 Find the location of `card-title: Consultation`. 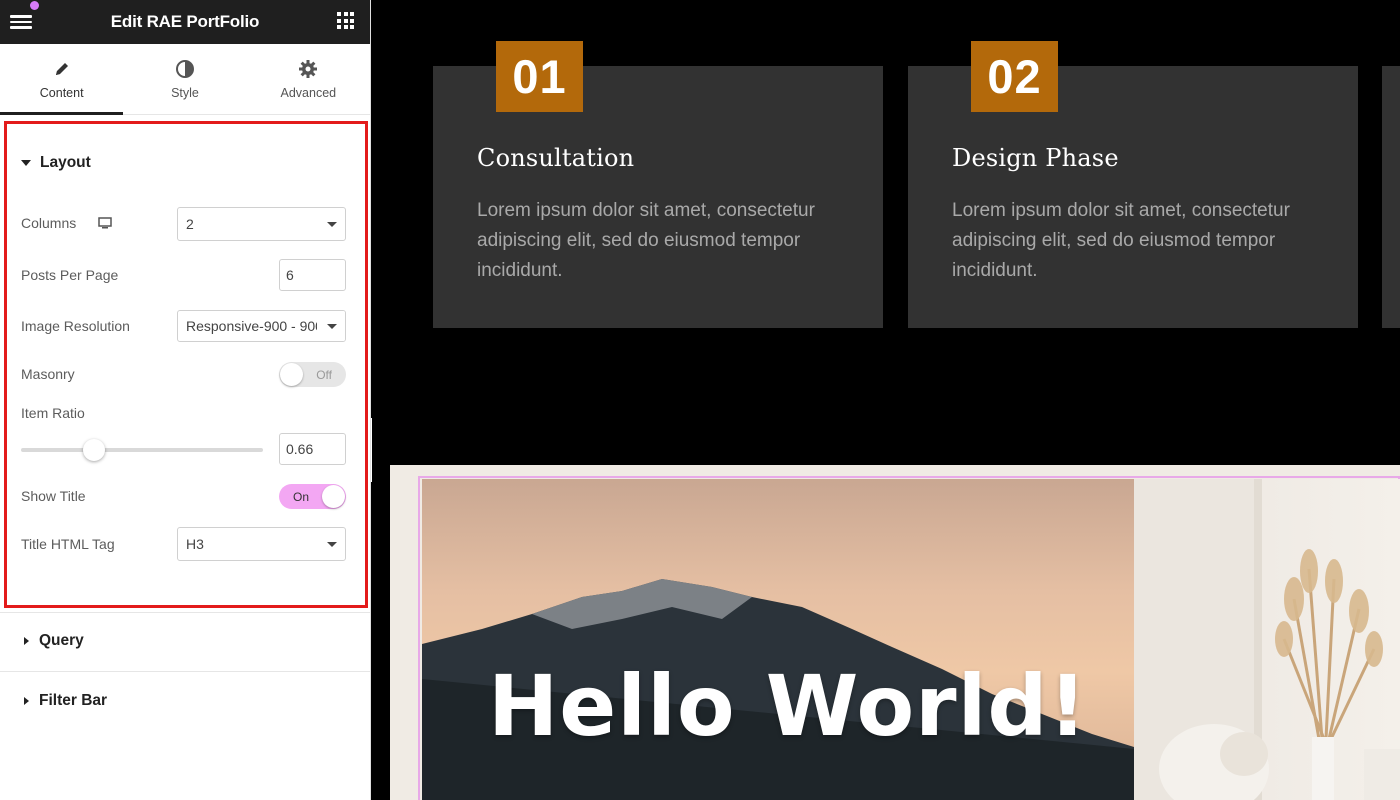

card-title: Consultation is located at coordinates (556, 158).